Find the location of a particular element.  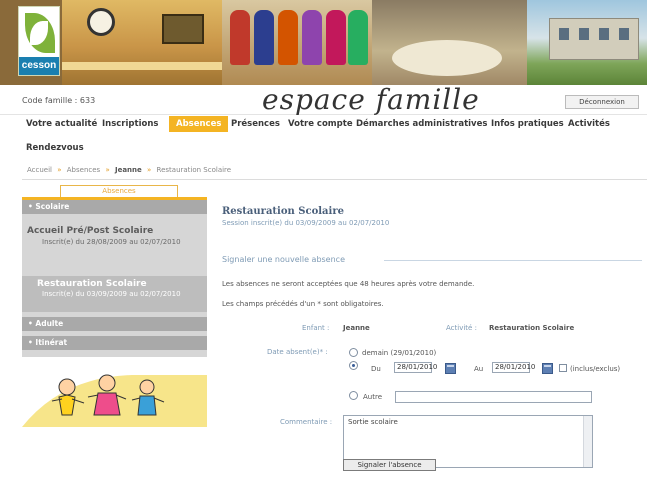

option-tomorrow-label: demain (29/01/2010) is located at coordinates (399, 353).